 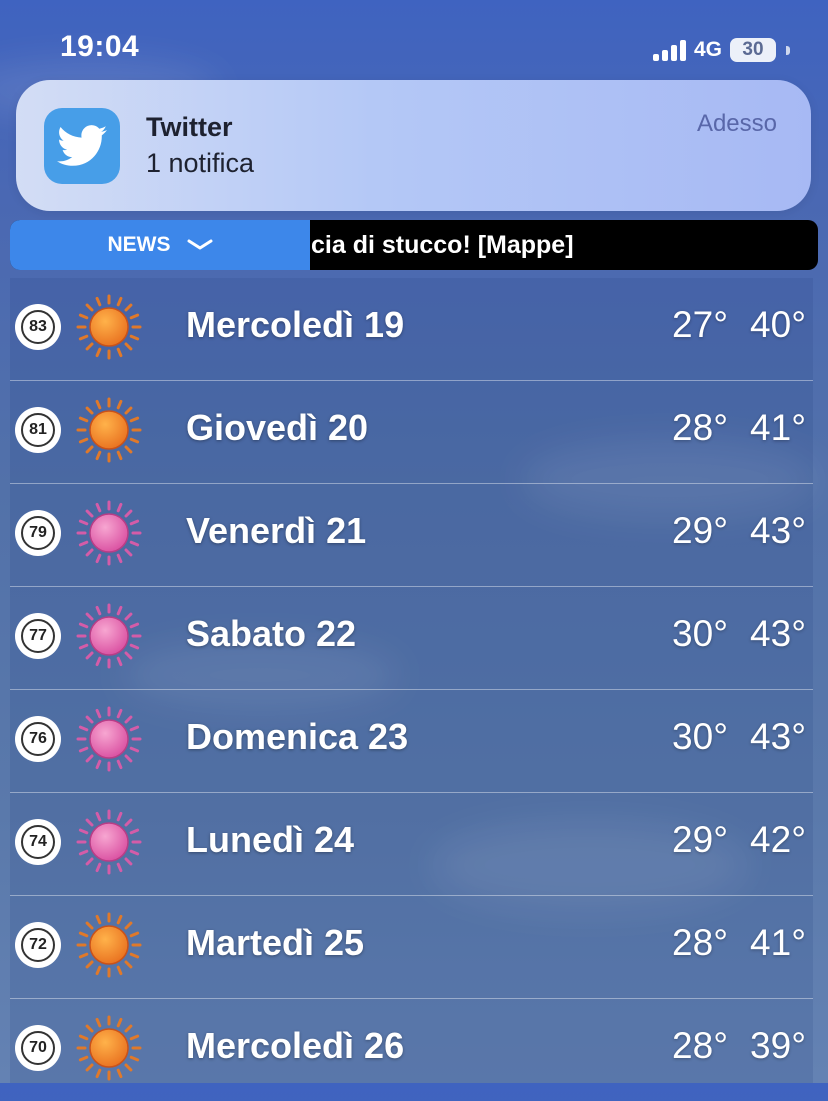 I want to click on ticker-headline: cia di stucco! [Mappe], so click(x=442, y=245).